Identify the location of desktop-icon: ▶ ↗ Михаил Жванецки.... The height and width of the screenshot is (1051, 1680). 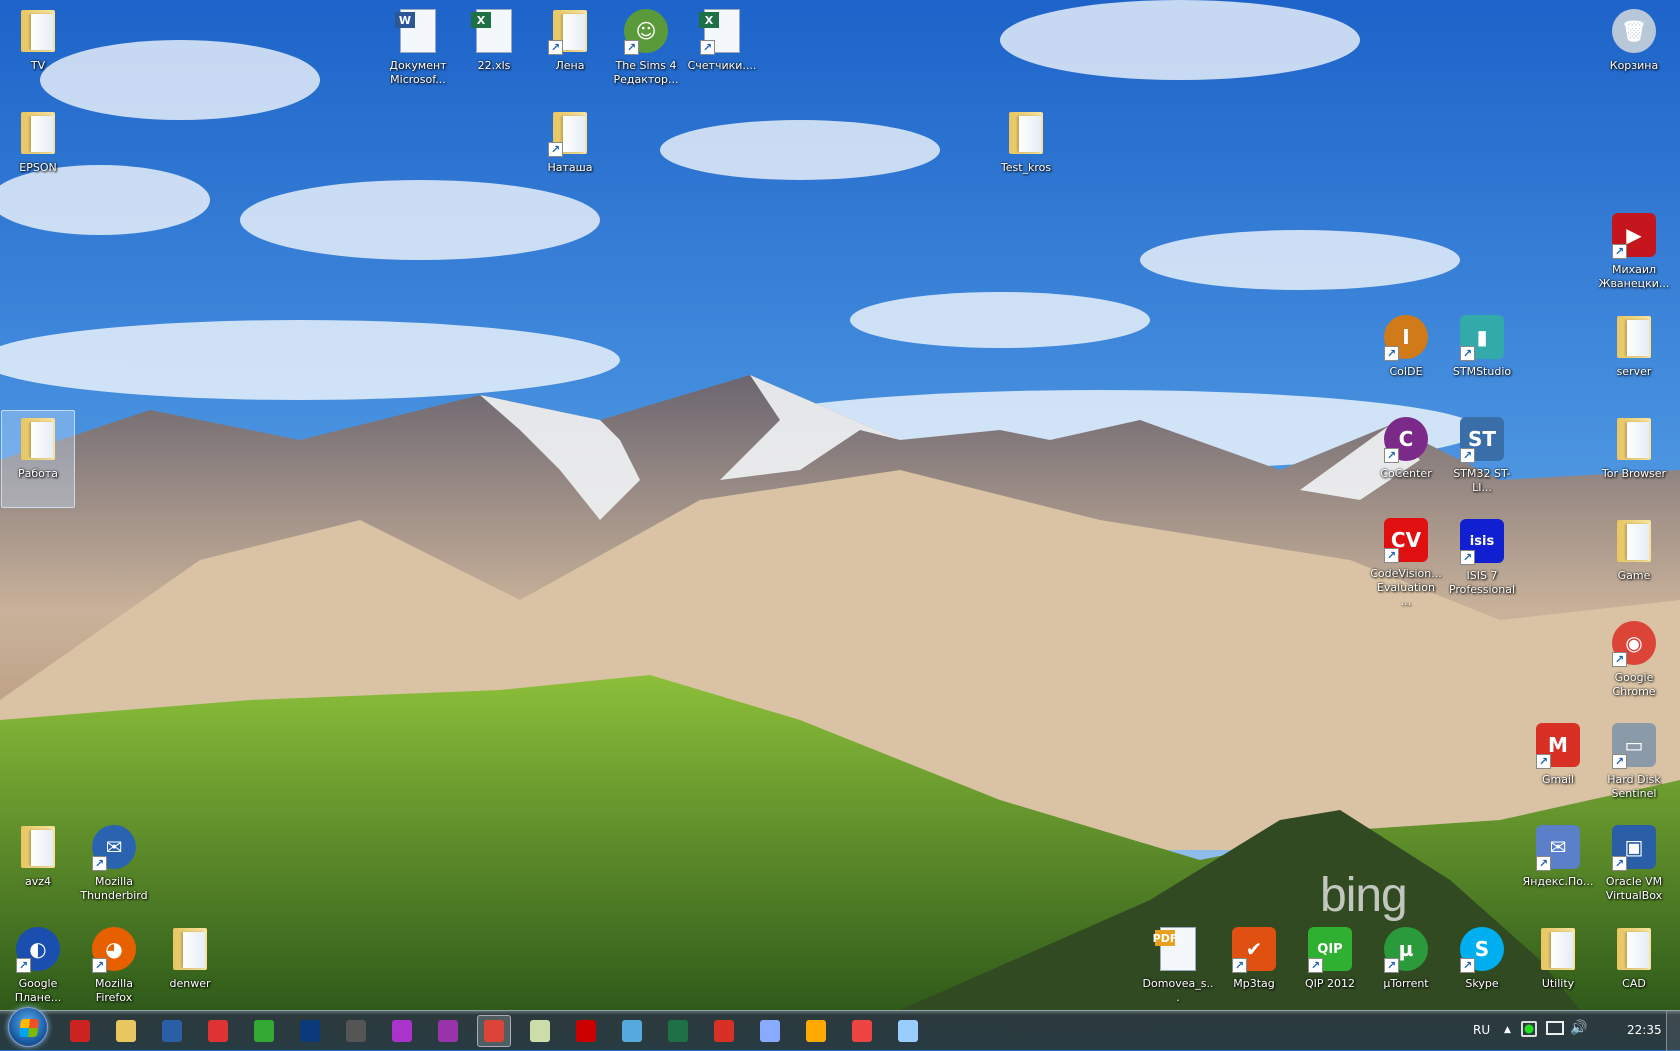
(1634, 255).